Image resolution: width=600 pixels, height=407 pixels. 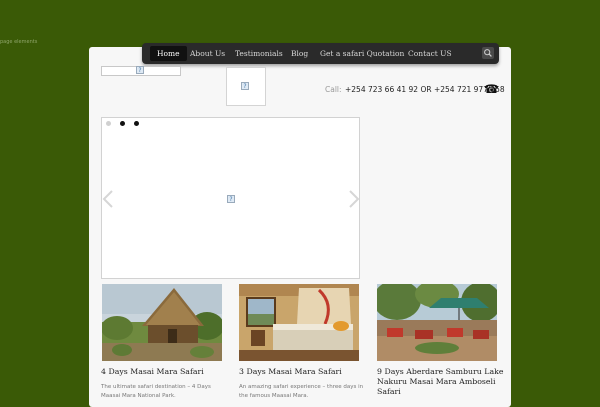 What do you see at coordinates (108, 199) in the screenshot?
I see `chevron-left-icon` at bounding box center [108, 199].